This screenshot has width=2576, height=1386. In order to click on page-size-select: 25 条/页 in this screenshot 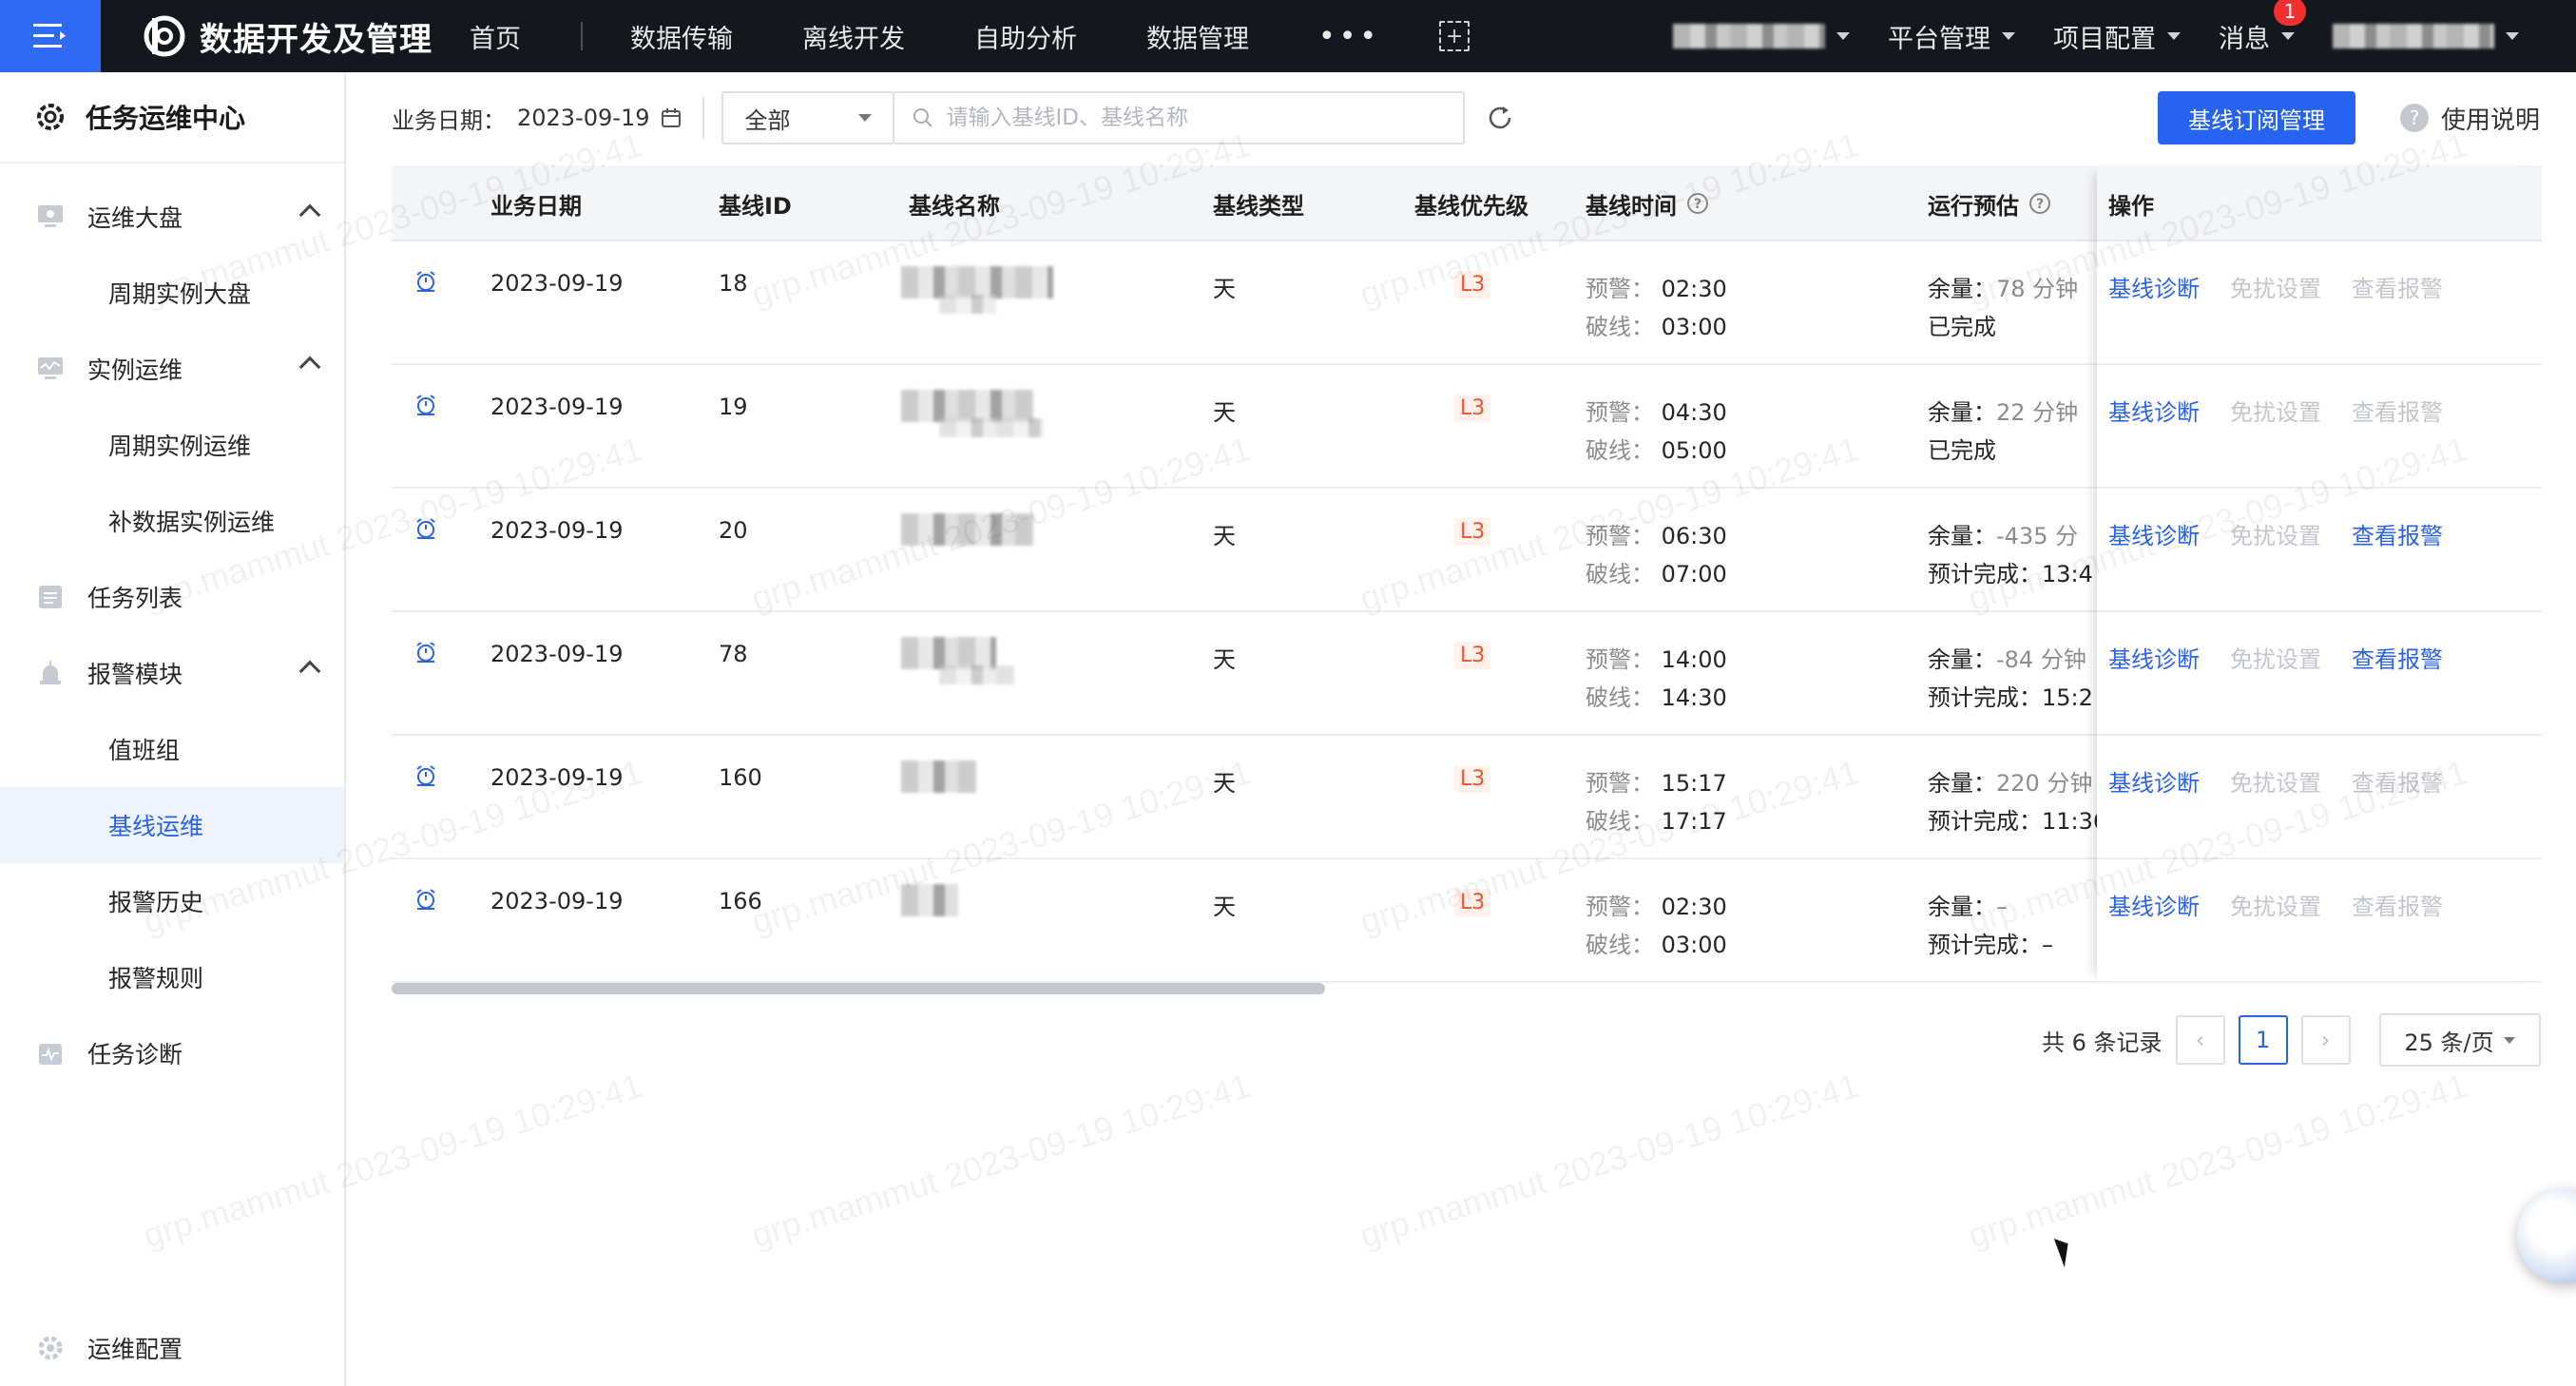, I will do `click(2459, 1040)`.